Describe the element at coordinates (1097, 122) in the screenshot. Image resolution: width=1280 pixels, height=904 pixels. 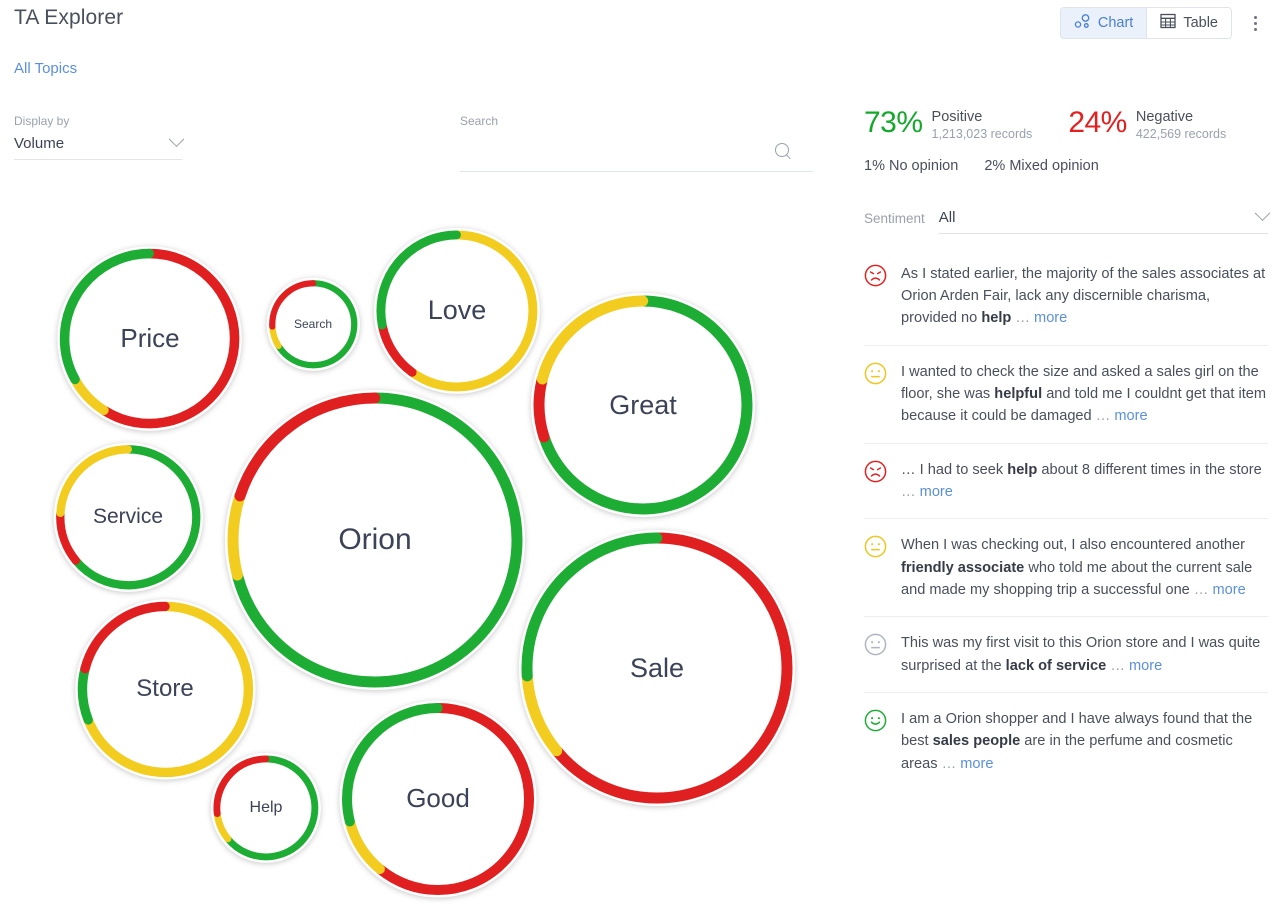
I see `negative-percent: 24%` at that location.